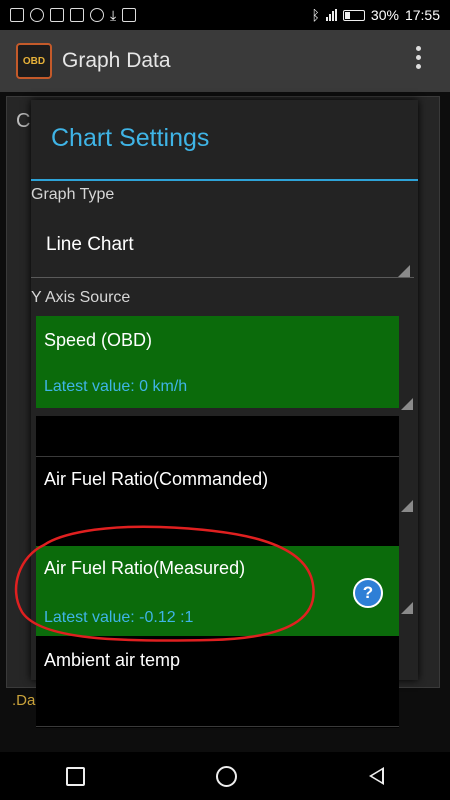  I want to click on background-tab-label: C, so click(23, 121).